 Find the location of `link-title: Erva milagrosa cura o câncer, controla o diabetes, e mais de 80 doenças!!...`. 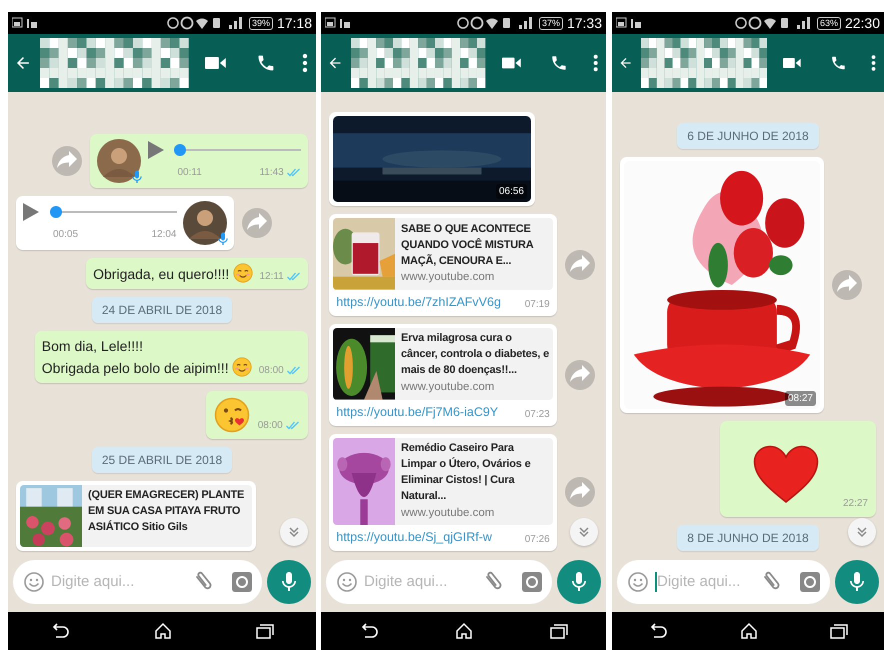

link-title: Erva milagrosa cura o câncer, controla o diabetes, e mais de 80 doenças!!... is located at coordinates (475, 354).